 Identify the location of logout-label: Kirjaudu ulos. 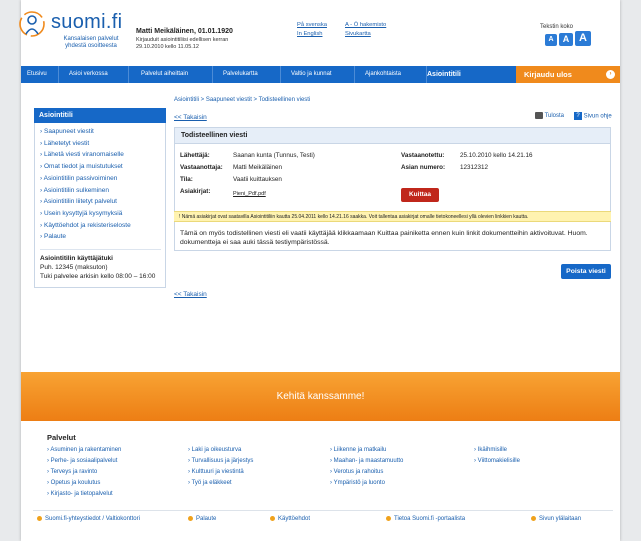
(548, 74).